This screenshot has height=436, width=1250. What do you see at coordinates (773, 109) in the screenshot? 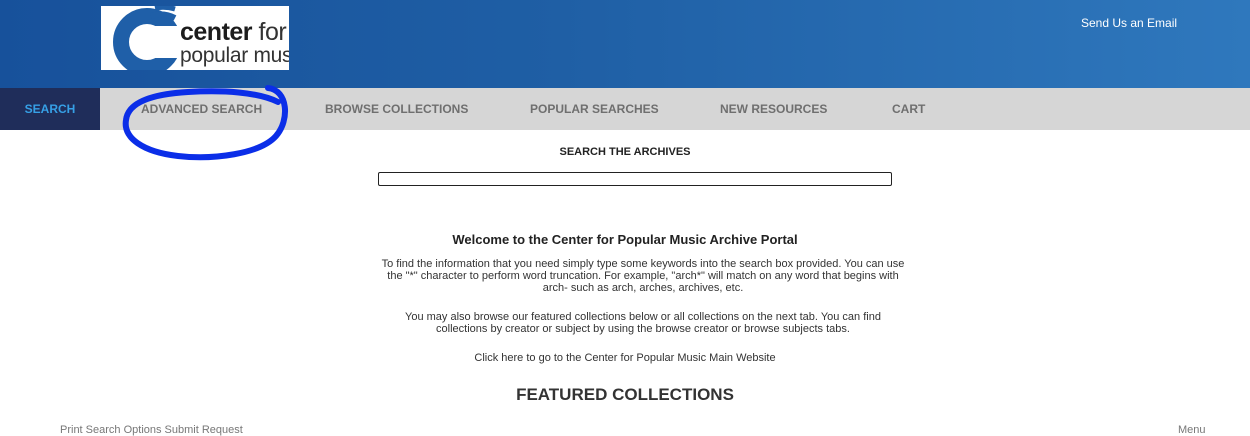
I see `tab-new-resources: NEW RESOURCES` at bounding box center [773, 109].